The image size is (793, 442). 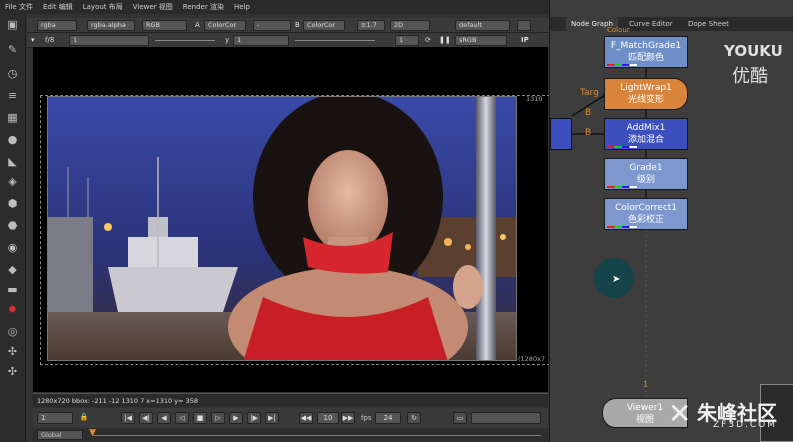 I want to click on clock-icon: ◷, so click(x=12, y=73).